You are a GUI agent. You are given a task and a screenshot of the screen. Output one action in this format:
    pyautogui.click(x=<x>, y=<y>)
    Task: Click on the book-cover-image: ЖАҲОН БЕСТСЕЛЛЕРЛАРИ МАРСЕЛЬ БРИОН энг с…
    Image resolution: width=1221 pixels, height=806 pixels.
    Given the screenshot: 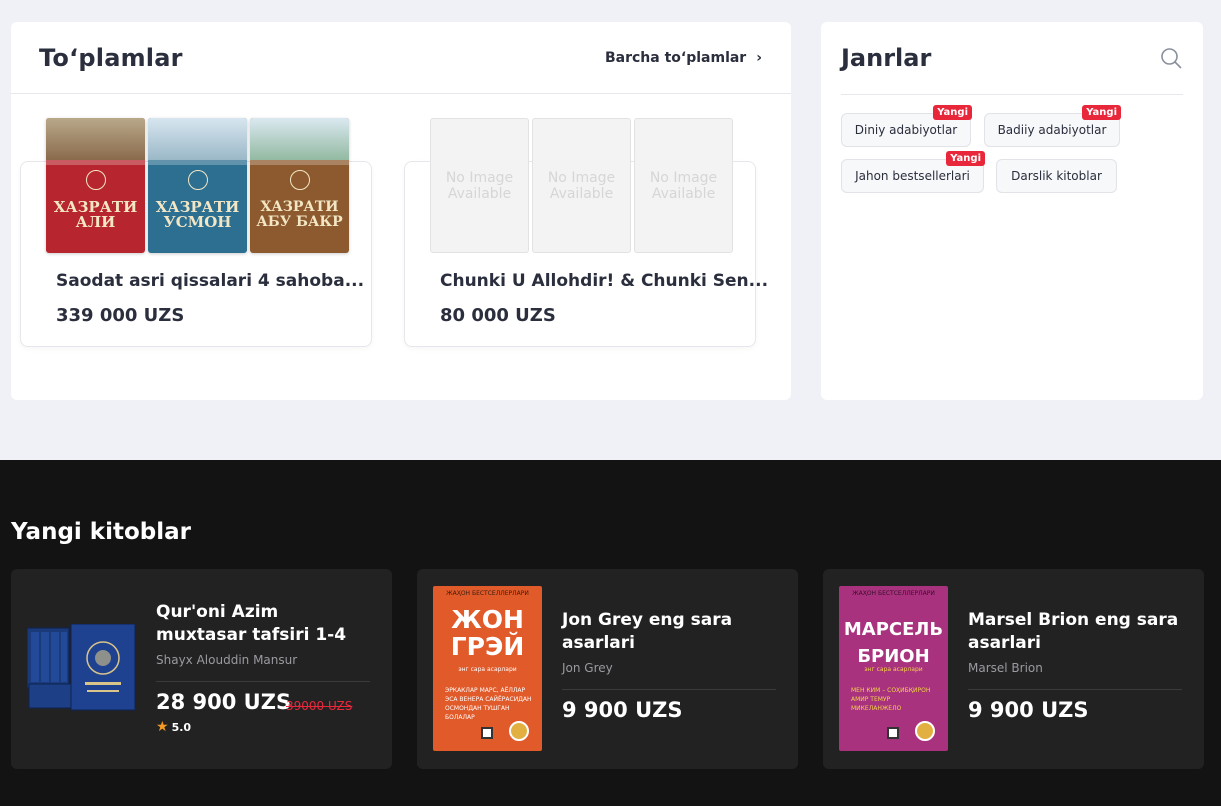 What is the action you would take?
    pyautogui.click(x=893, y=668)
    